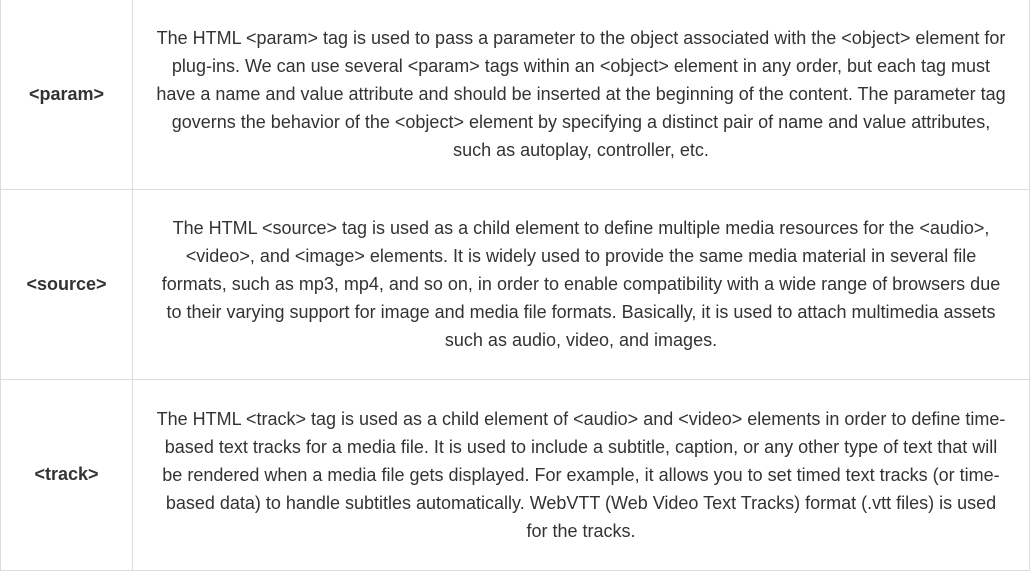  What do you see at coordinates (66, 474) in the screenshot?
I see `tag-name-cell: <track>` at bounding box center [66, 474].